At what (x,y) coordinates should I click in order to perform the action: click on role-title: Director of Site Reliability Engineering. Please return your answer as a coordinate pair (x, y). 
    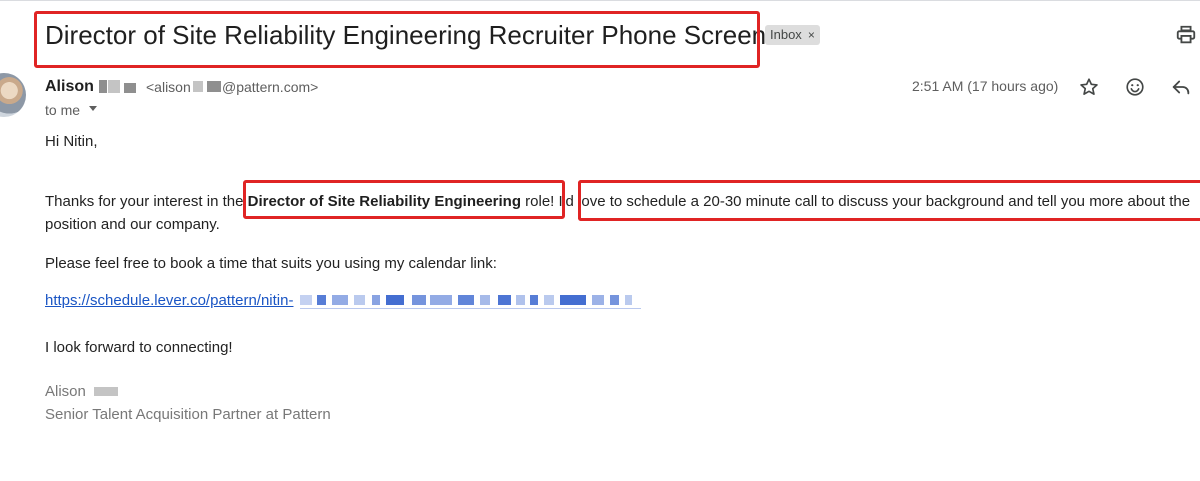
    Looking at the image, I should click on (384, 201).